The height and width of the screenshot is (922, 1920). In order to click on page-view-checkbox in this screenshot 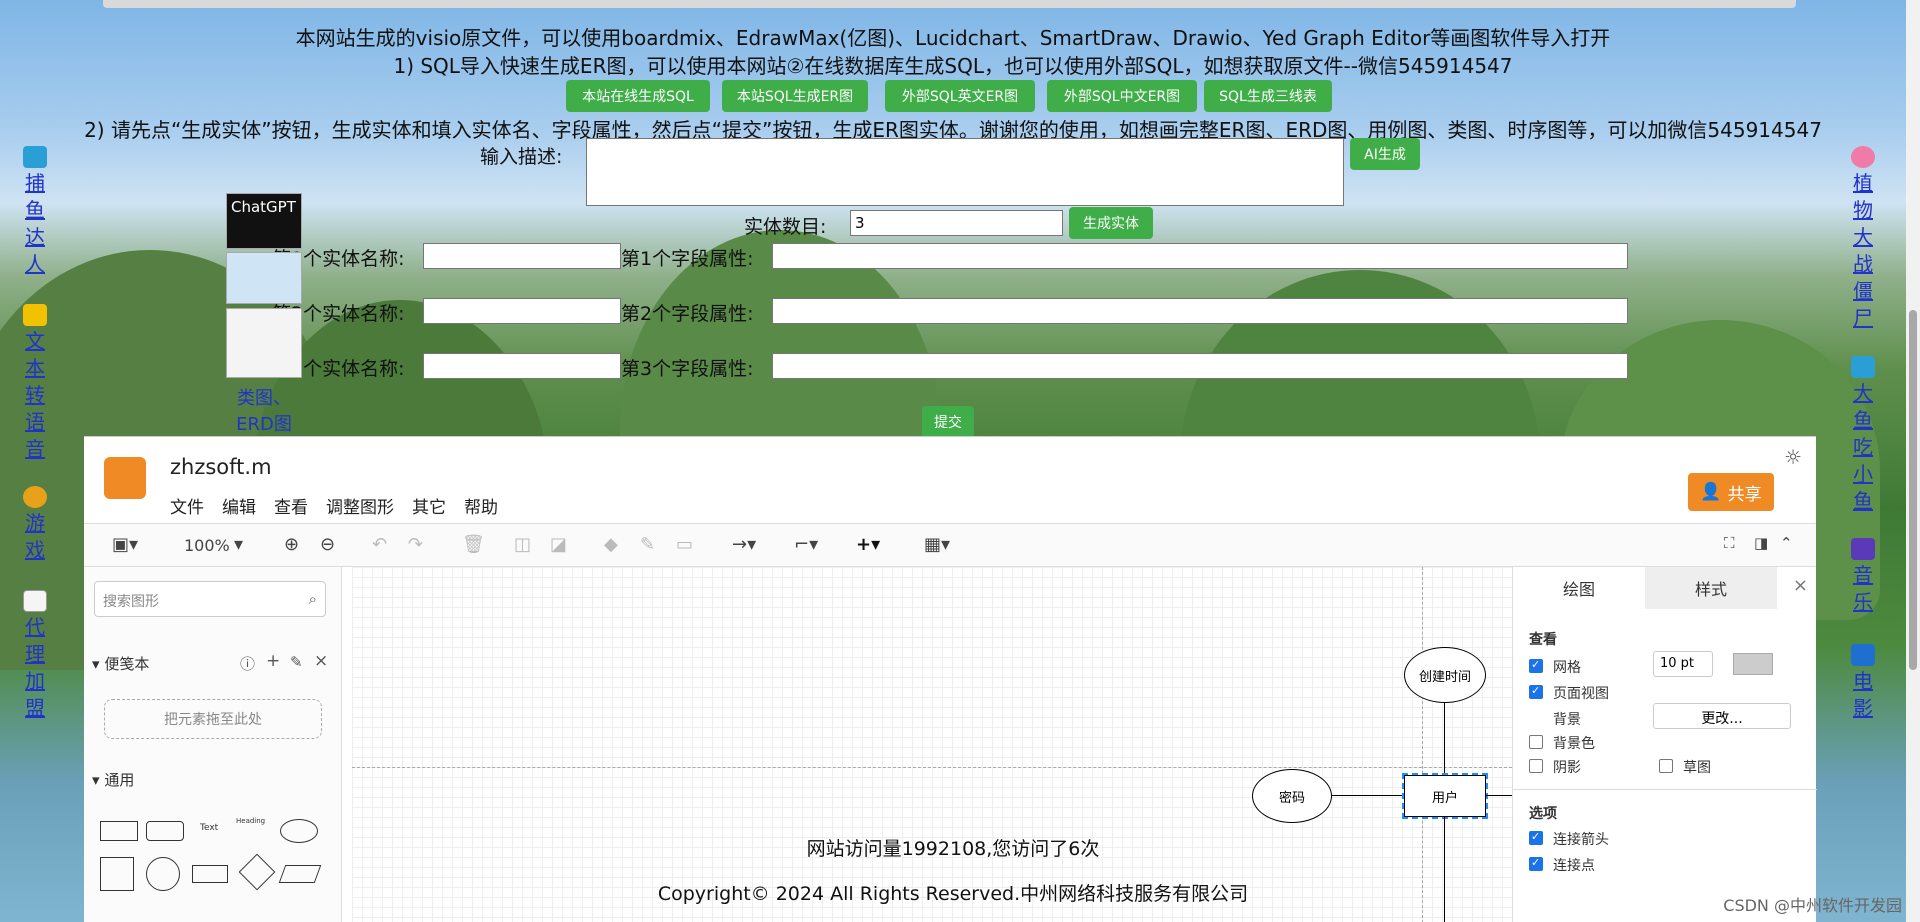, I will do `click(1536, 691)`.